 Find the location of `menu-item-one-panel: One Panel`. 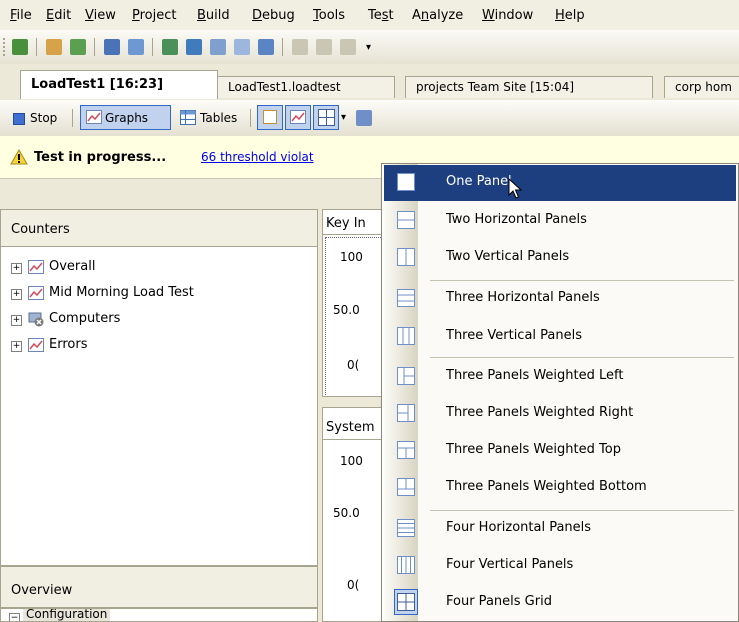

menu-item-one-panel: One Panel is located at coordinates (560, 183).